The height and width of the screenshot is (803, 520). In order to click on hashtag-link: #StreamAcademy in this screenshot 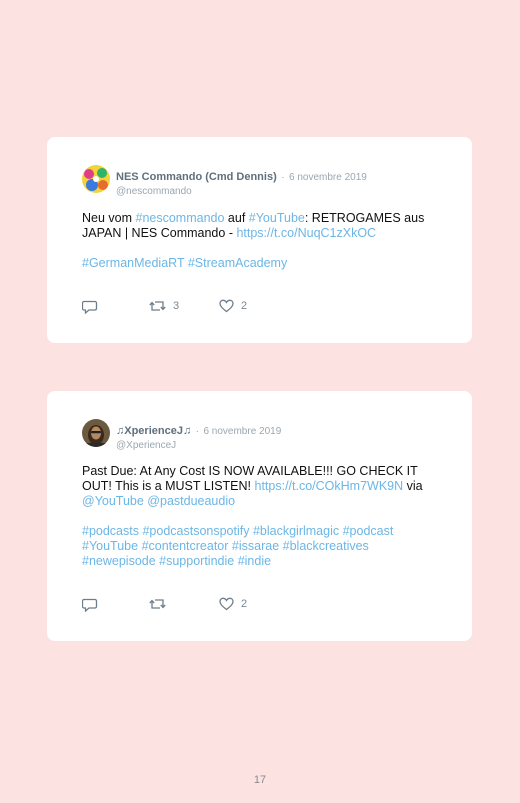, I will do `click(237, 263)`.